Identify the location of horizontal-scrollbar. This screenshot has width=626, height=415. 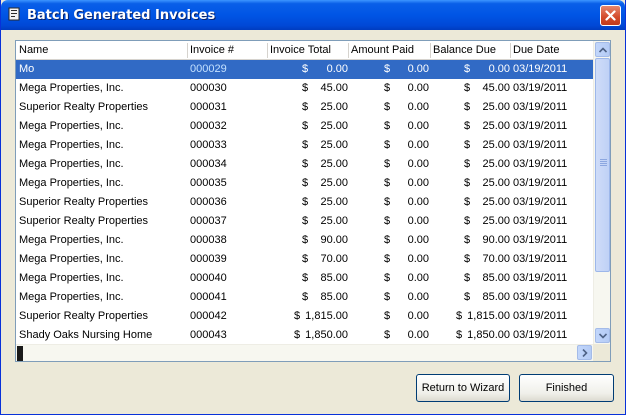
(305, 352).